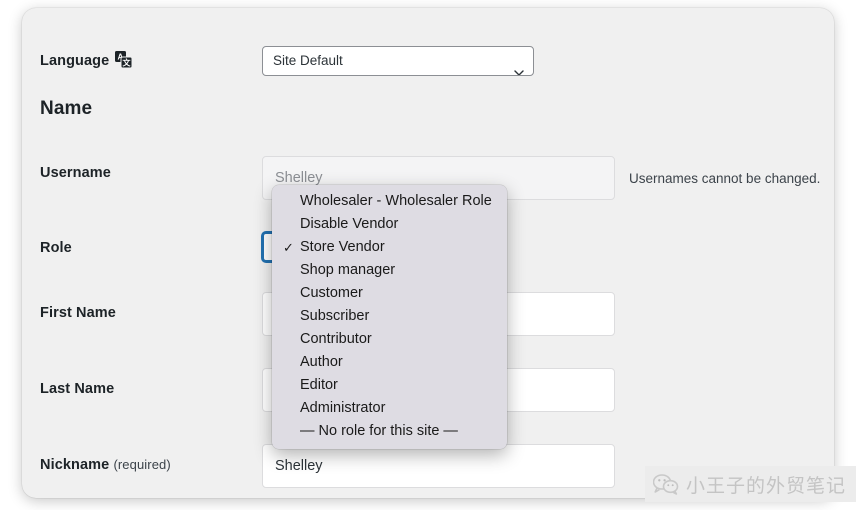  I want to click on role-menu-item: Author, so click(389, 362).